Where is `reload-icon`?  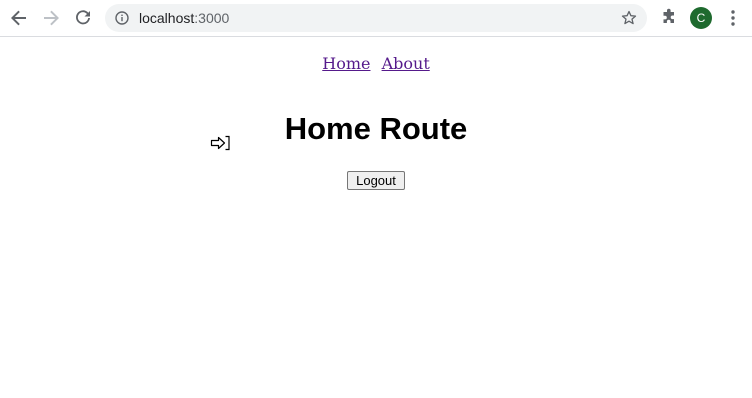
reload-icon is located at coordinates (83, 17).